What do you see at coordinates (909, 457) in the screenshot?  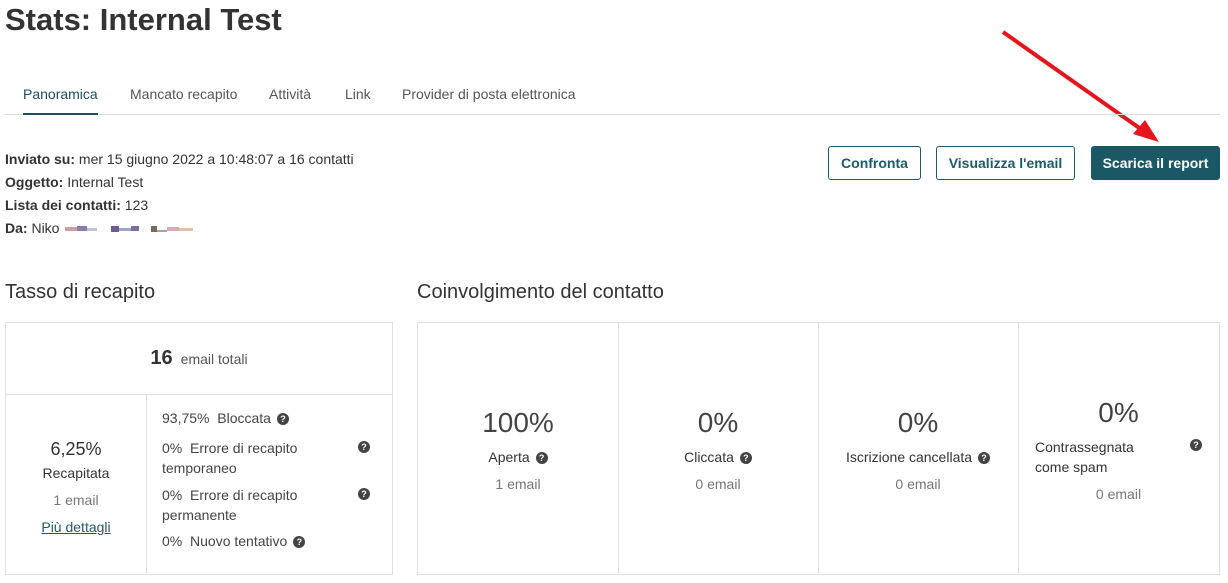 I see `card-label: Iscrizione cancellata` at bounding box center [909, 457].